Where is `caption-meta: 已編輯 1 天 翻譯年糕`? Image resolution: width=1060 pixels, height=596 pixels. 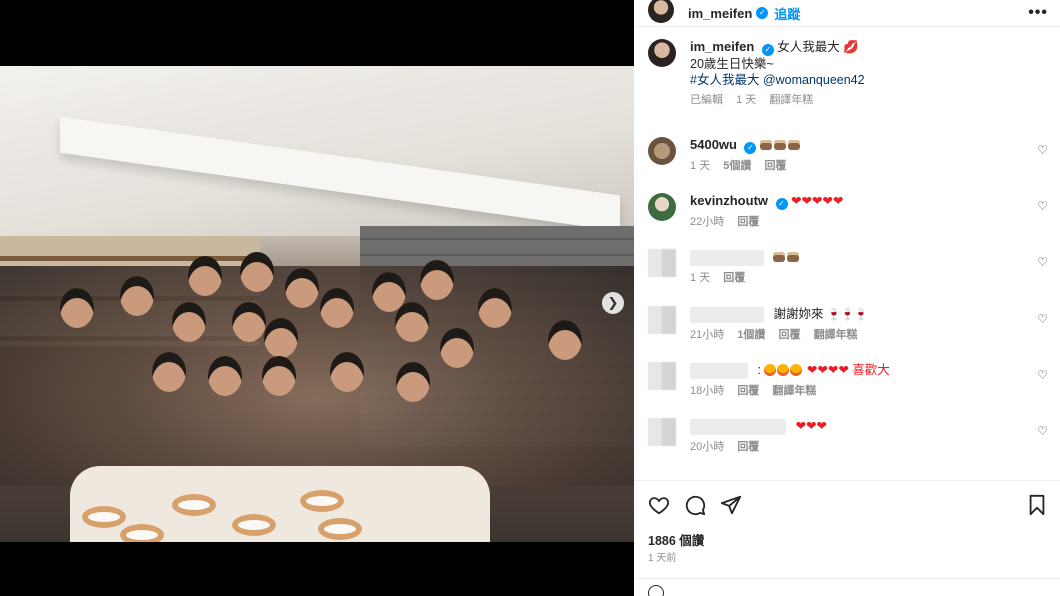 caption-meta: 已編輯 1 天 翻譯年糕 is located at coordinates (777, 100).